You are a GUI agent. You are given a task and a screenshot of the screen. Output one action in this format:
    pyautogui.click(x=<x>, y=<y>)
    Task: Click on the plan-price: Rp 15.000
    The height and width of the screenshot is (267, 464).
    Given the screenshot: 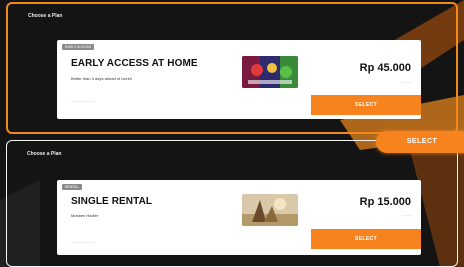 What is the action you would take?
    pyautogui.click(x=385, y=202)
    